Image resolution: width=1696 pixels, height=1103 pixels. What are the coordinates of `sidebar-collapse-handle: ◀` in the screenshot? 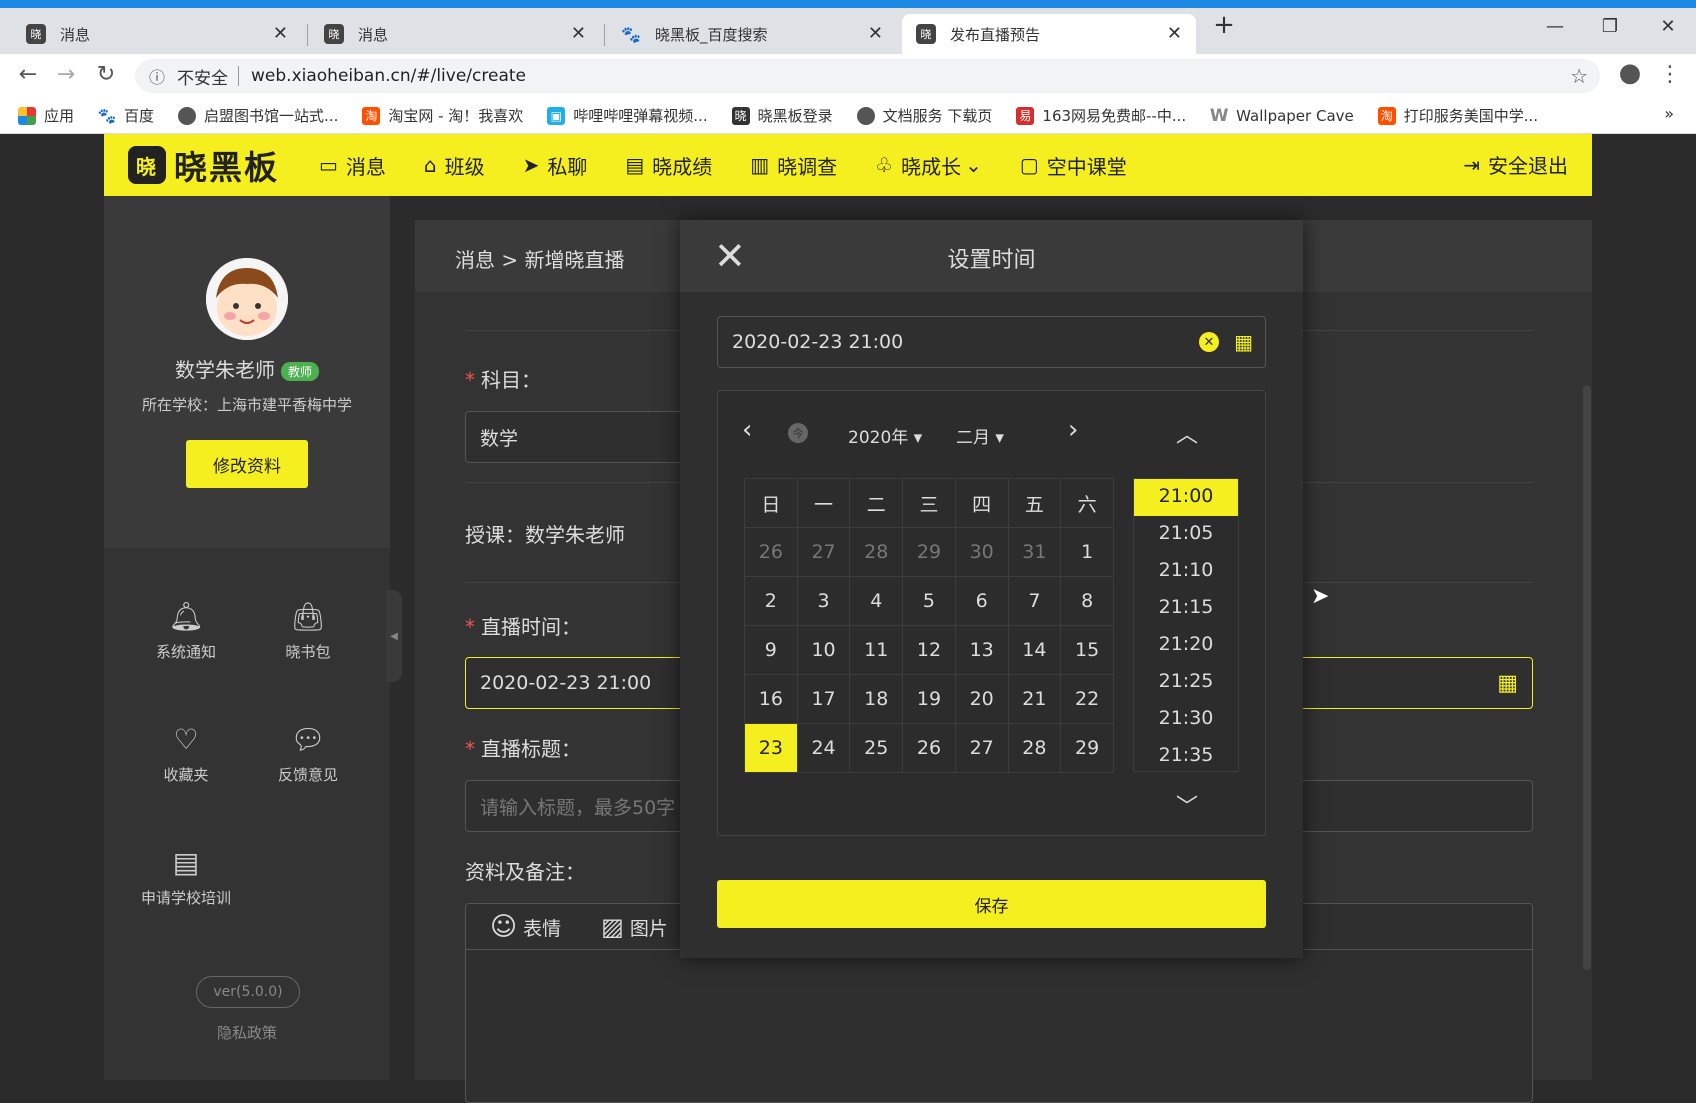 It's located at (394, 636).